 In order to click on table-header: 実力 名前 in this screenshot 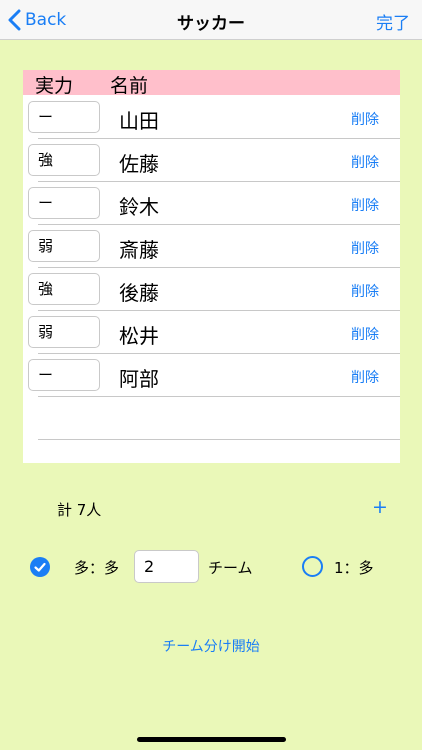, I will do `click(211, 83)`.